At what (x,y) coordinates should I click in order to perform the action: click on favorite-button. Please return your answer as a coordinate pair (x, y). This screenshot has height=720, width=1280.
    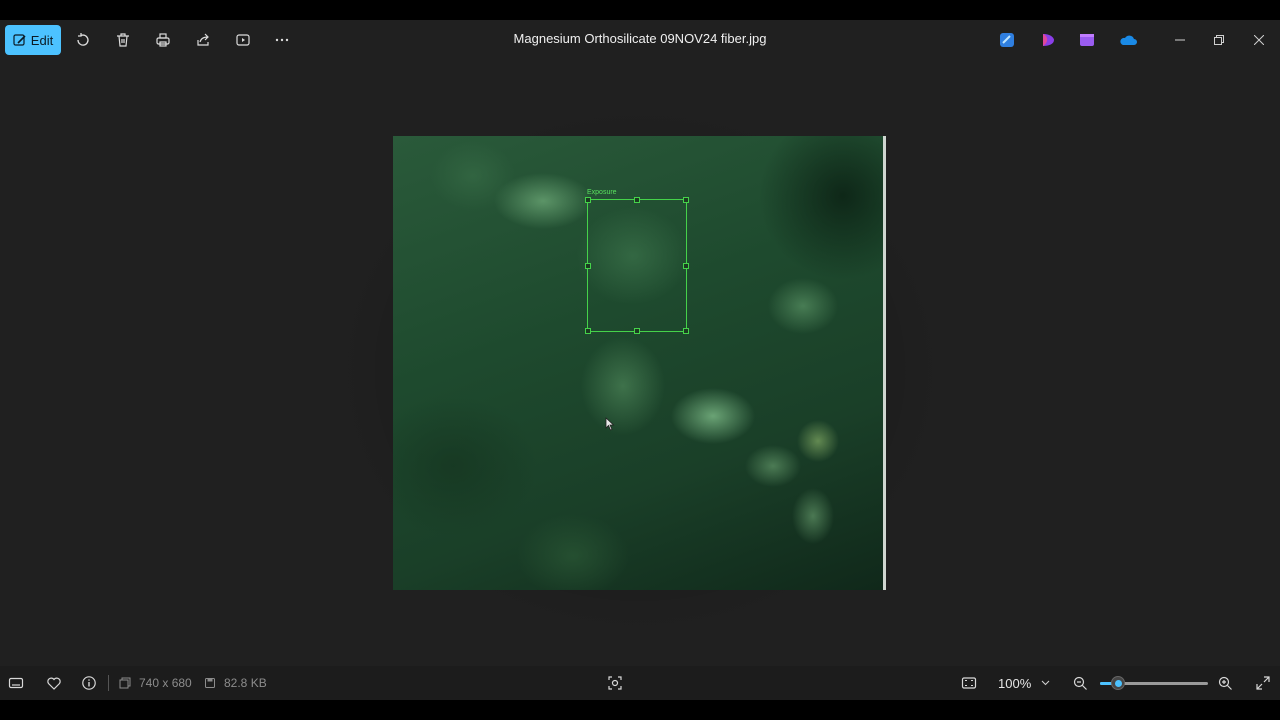
    Looking at the image, I should click on (54, 683).